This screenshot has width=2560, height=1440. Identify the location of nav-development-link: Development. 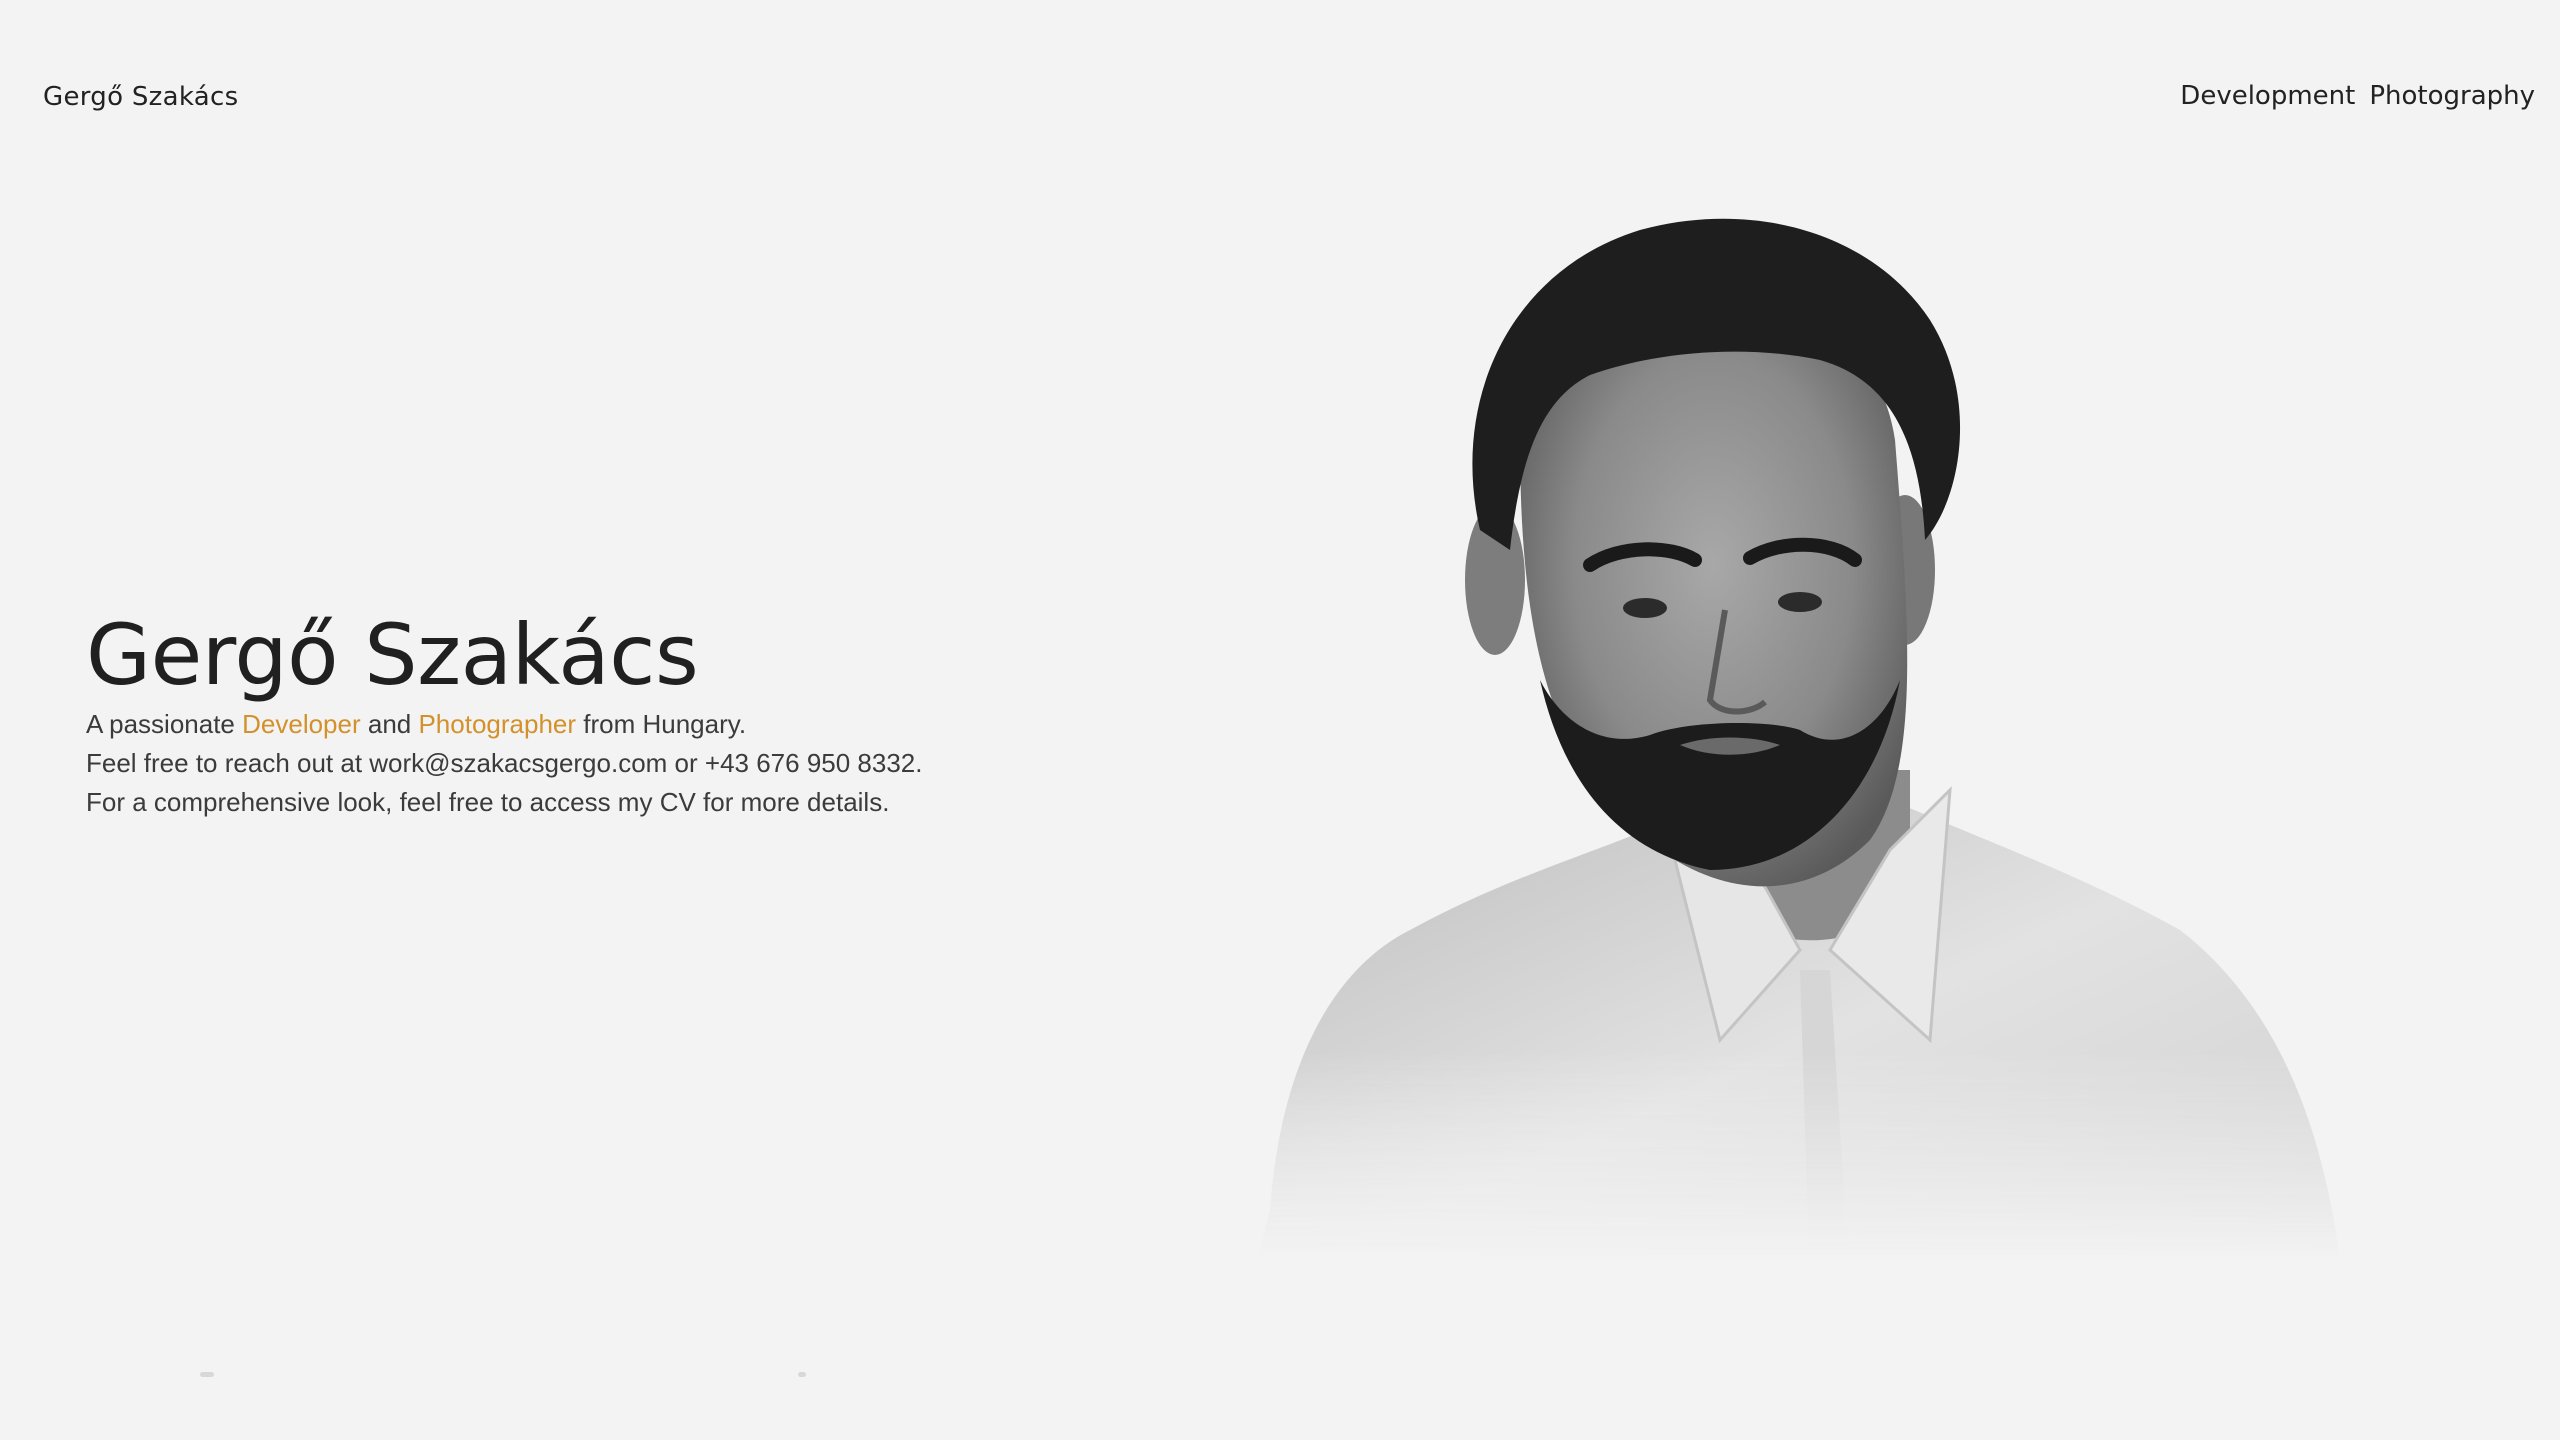
(2267, 96).